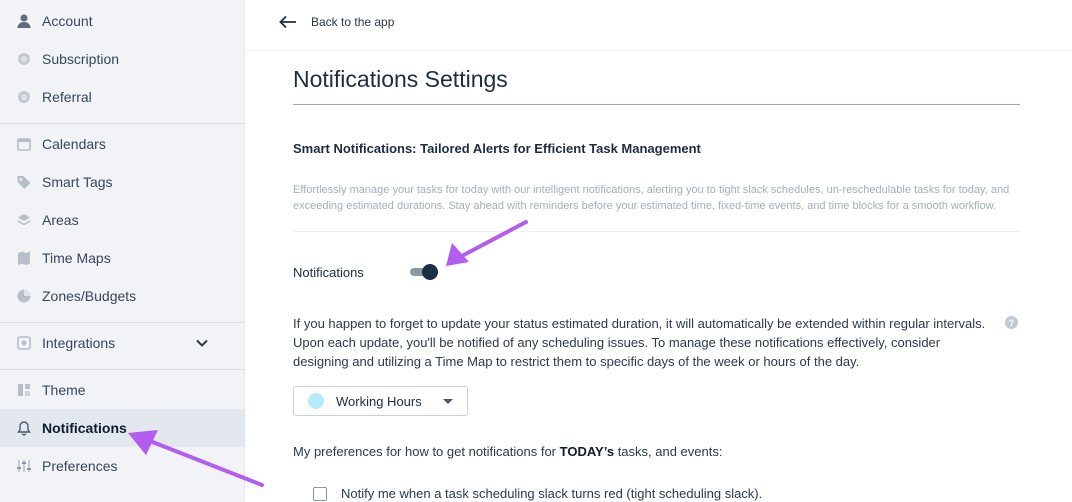  I want to click on back-to-app-link: Back to the app, so click(336, 22).